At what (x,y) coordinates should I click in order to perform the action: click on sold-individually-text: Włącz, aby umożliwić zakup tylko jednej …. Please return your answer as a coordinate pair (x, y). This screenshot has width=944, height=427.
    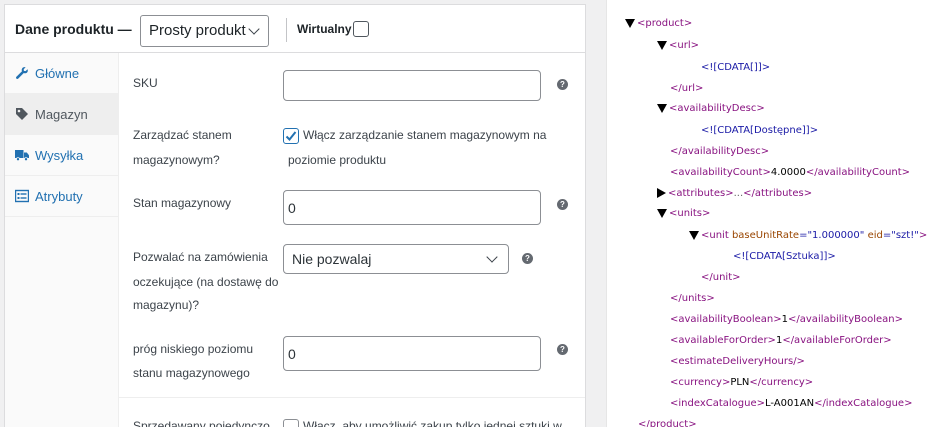
    Looking at the image, I should click on (432, 423).